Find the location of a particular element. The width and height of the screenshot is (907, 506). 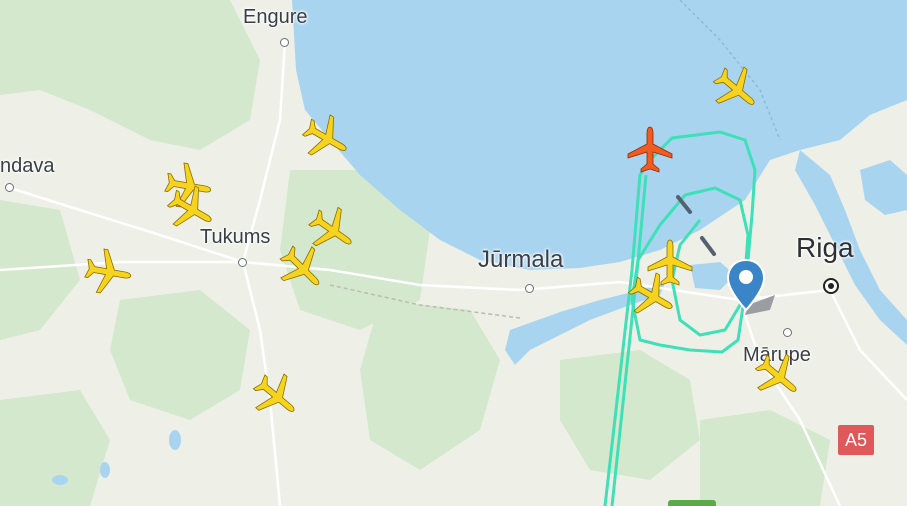

capital-marker-riga is located at coordinates (831, 286).